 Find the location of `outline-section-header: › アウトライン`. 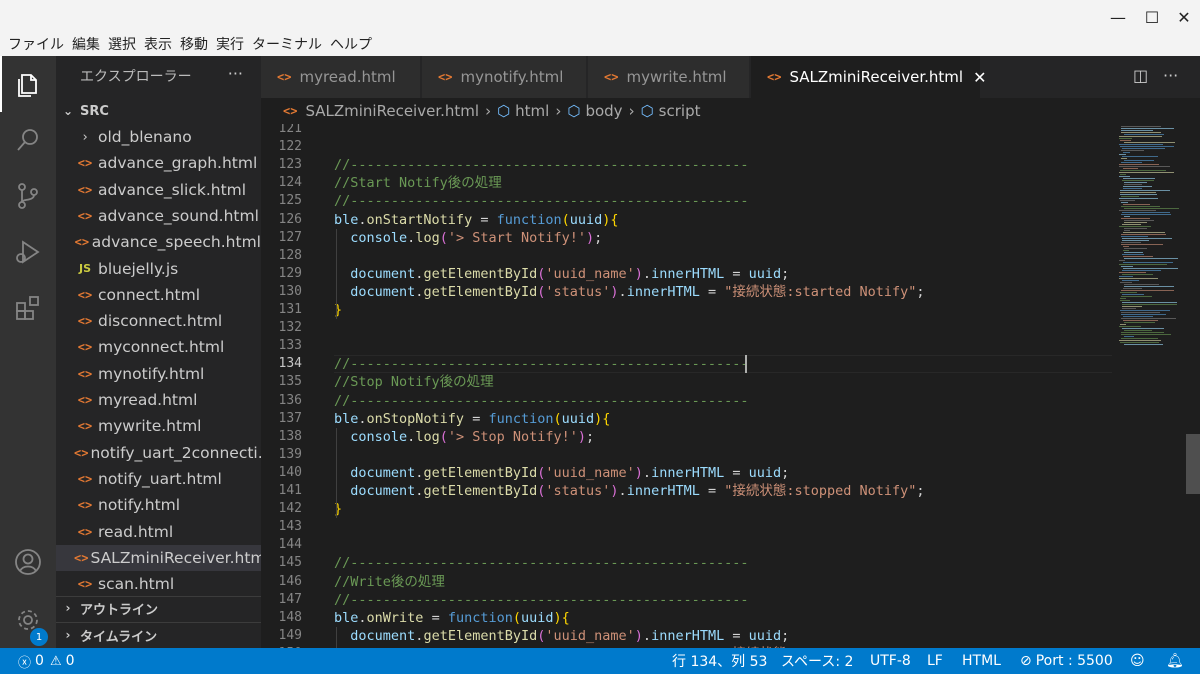

outline-section-header: › アウトライン is located at coordinates (158, 608).